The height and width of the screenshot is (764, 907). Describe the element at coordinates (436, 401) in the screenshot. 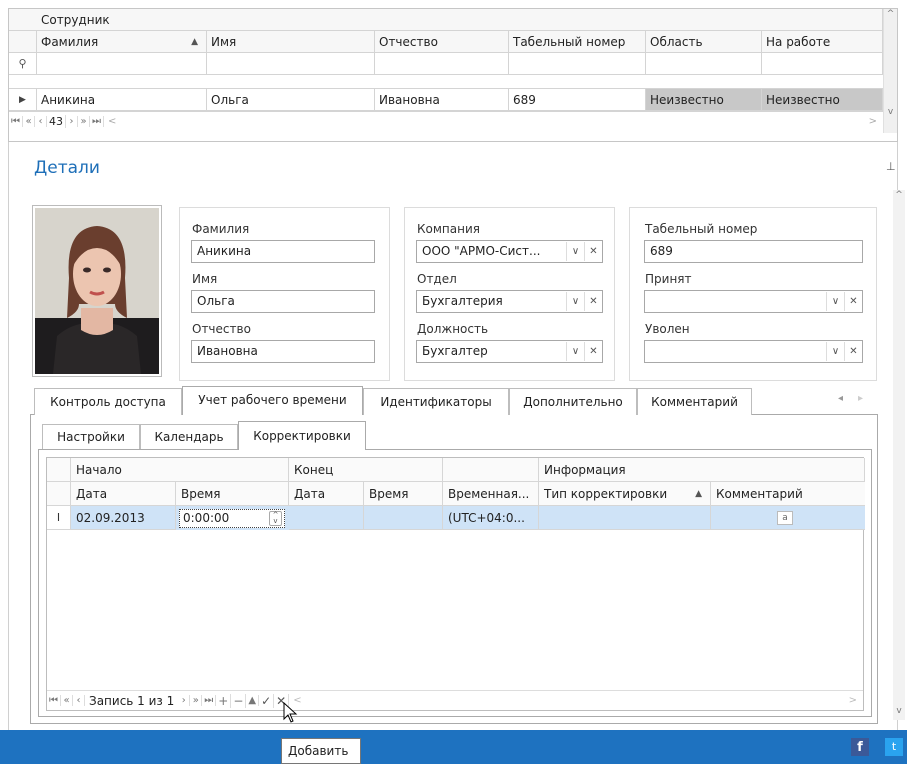

I see `tab-identifiers: Идентификаторы` at that location.